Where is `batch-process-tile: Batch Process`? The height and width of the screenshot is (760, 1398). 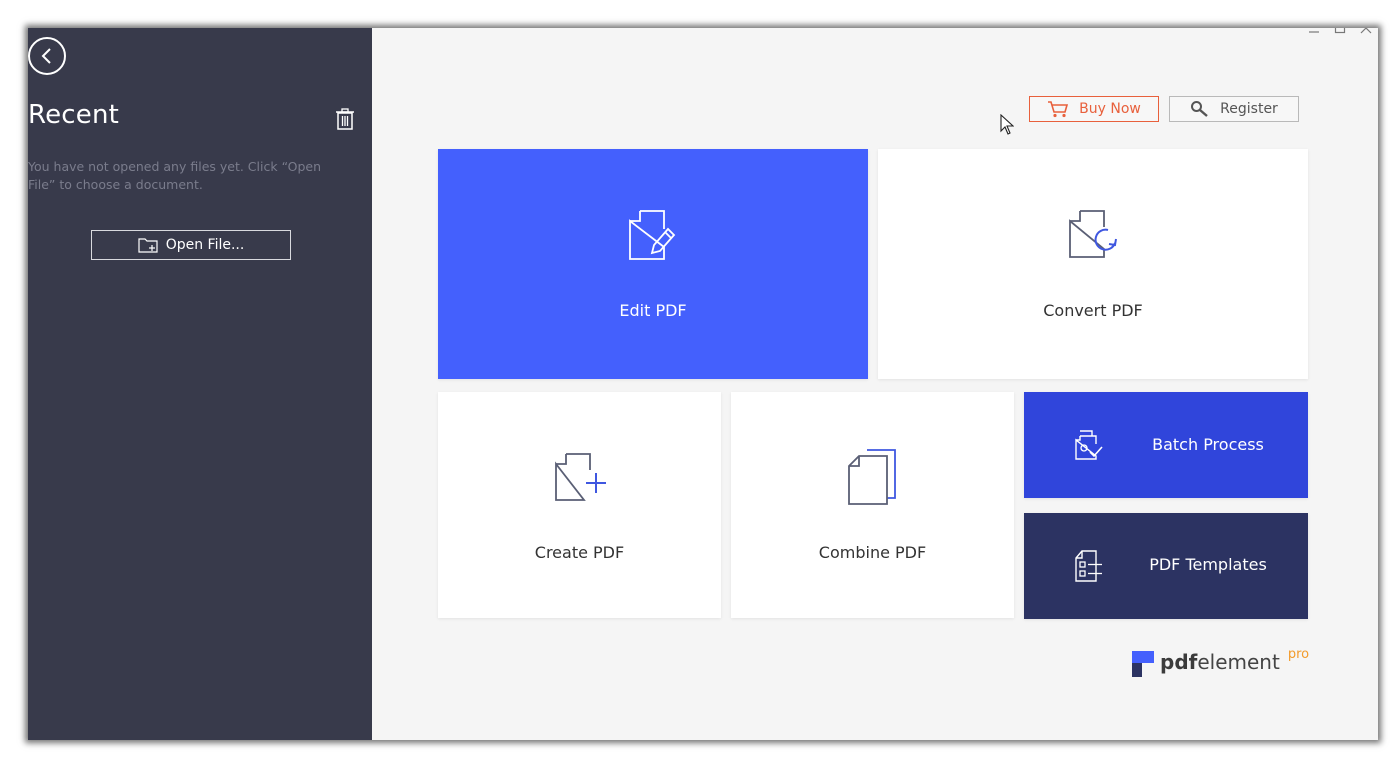 batch-process-tile: Batch Process is located at coordinates (1166, 445).